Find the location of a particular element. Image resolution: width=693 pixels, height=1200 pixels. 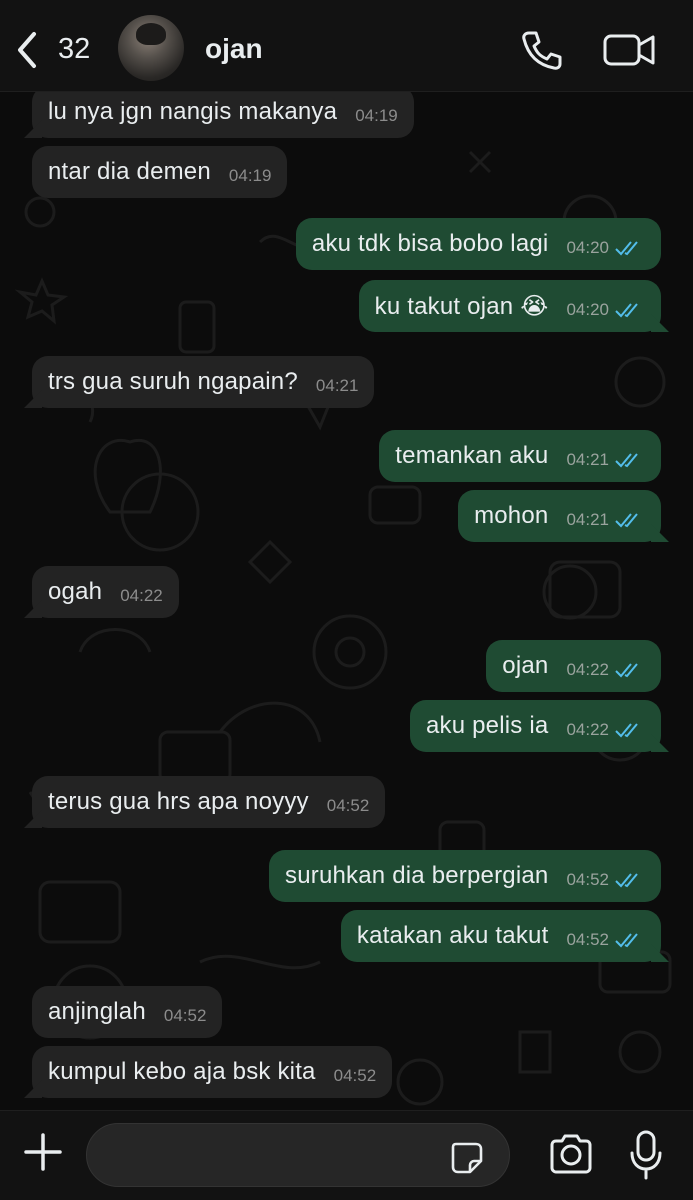

video-camera-icon is located at coordinates (629, 50).